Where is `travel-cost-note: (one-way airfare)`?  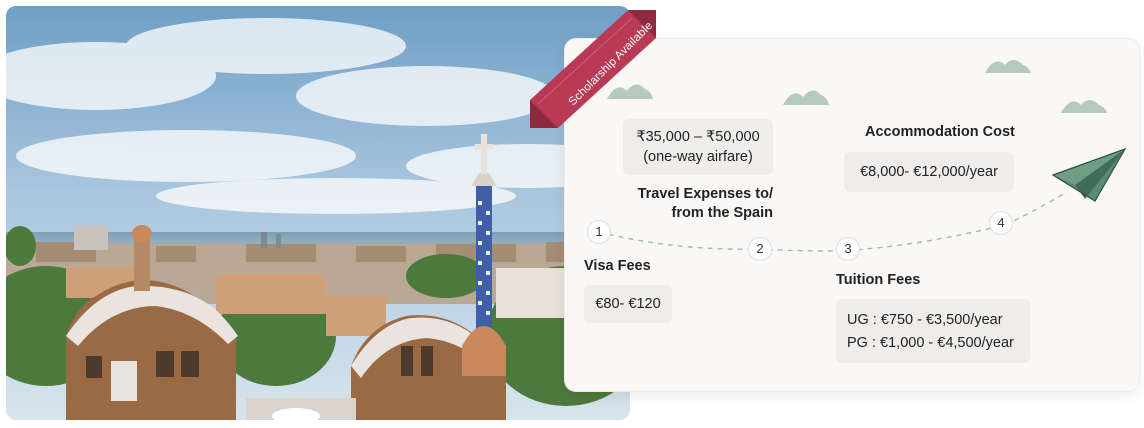 travel-cost-note: (one-way airfare) is located at coordinates (698, 157).